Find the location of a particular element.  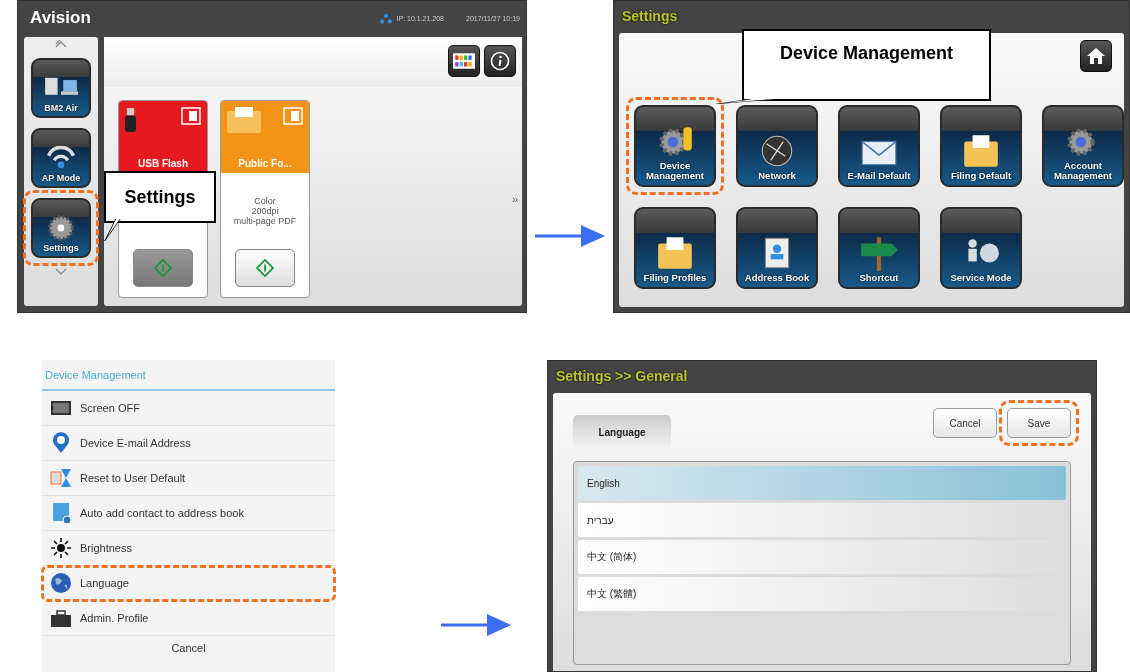

card-description: multi-page PDF is located at coordinates (265, 221).